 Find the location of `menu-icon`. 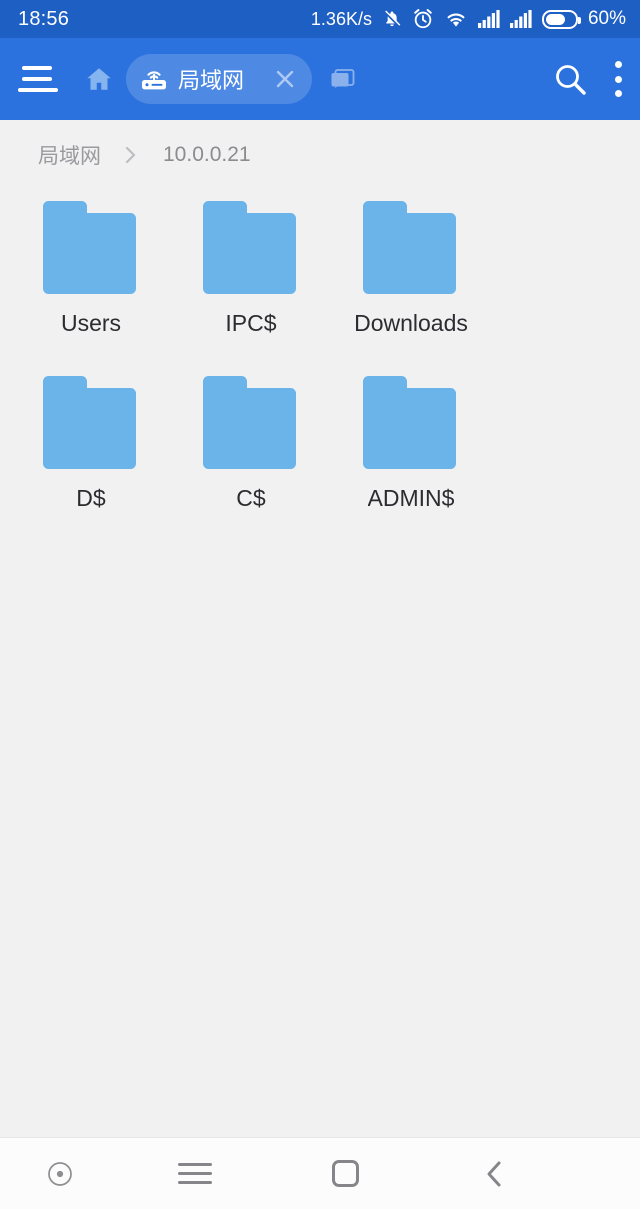

menu-icon is located at coordinates (195, 1174).